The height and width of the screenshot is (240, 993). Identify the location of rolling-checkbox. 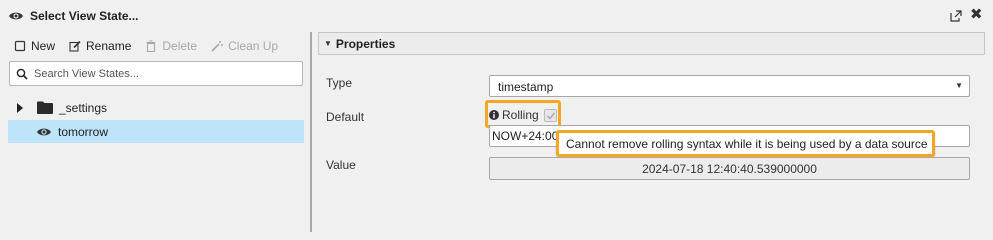
(550, 115).